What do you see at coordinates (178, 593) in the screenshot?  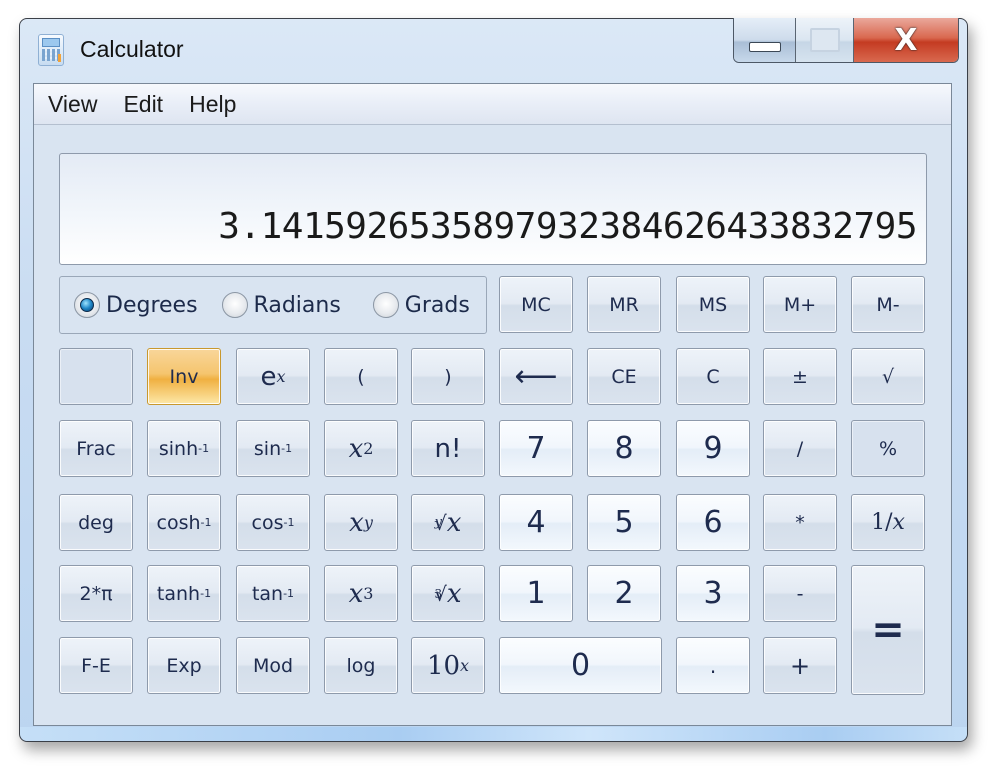 I see `btn-label: tanh` at bounding box center [178, 593].